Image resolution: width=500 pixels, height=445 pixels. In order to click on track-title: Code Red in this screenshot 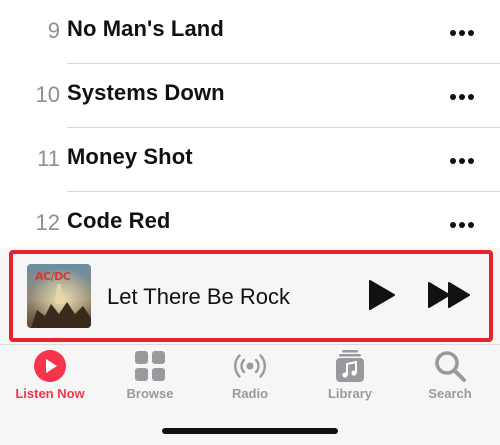, I will do `click(119, 220)`.